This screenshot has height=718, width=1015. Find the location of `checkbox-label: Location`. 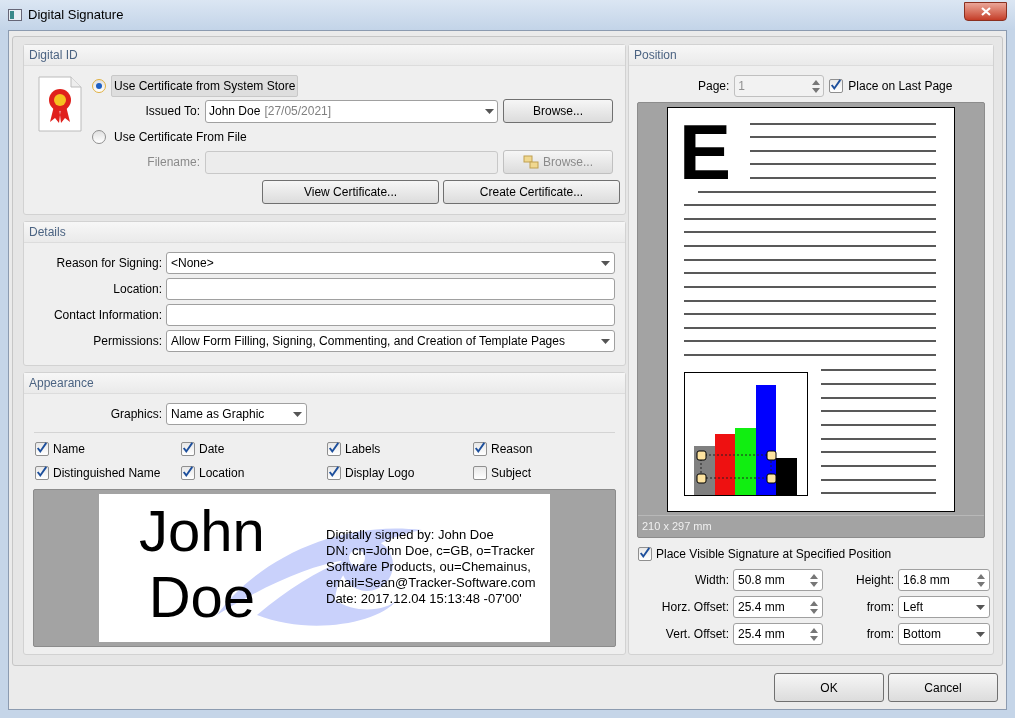

checkbox-label: Location is located at coordinates (222, 473).